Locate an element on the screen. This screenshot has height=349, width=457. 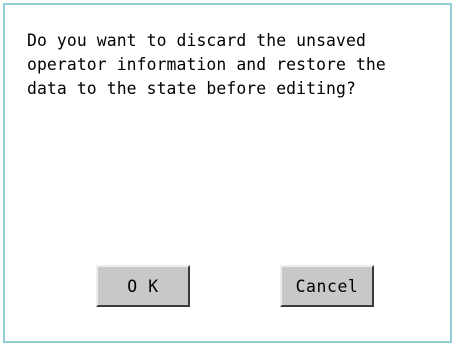
message-line-1: Do you want to discard the unsaved is located at coordinates (196, 40).